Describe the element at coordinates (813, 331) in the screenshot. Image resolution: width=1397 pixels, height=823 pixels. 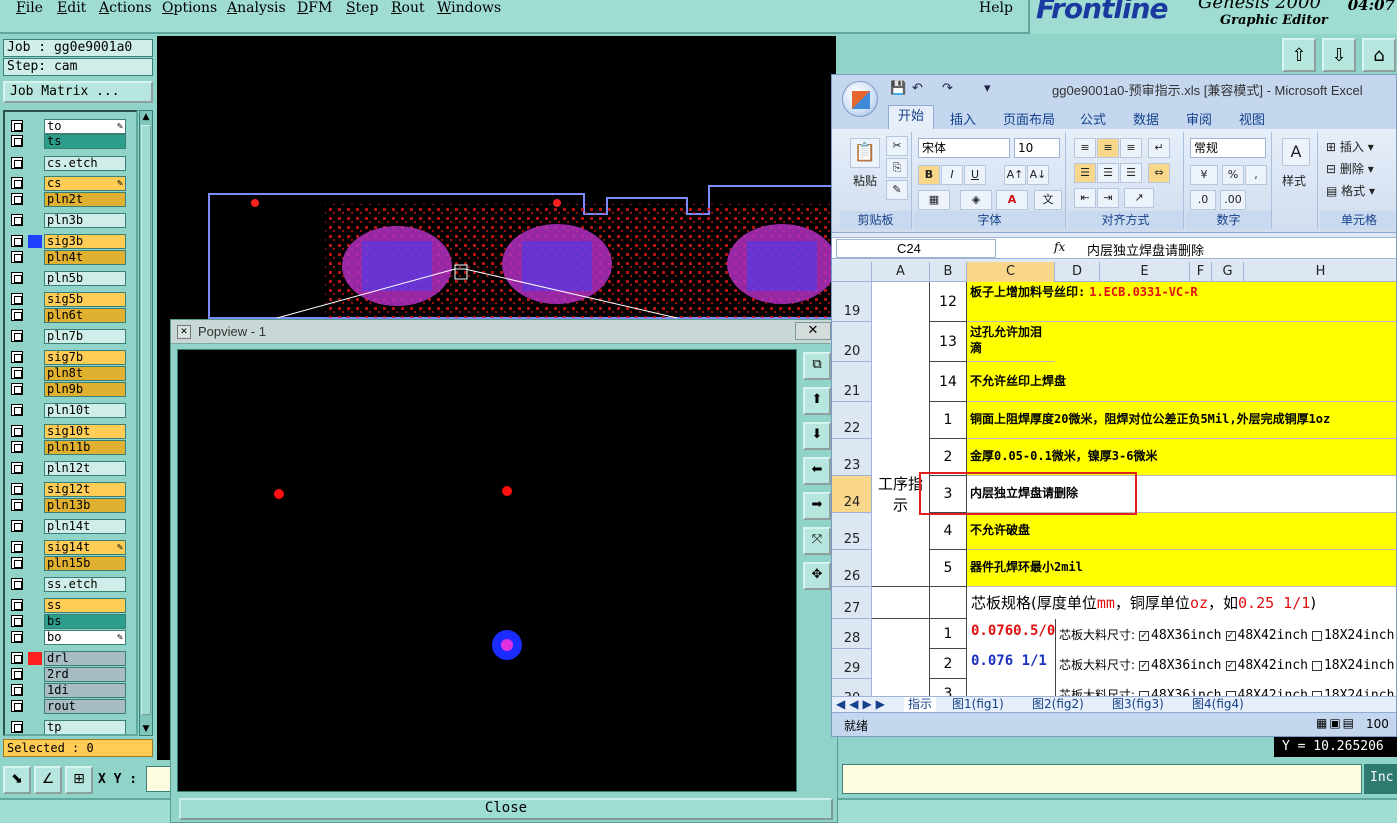
I see `close-icon: ✕` at that location.